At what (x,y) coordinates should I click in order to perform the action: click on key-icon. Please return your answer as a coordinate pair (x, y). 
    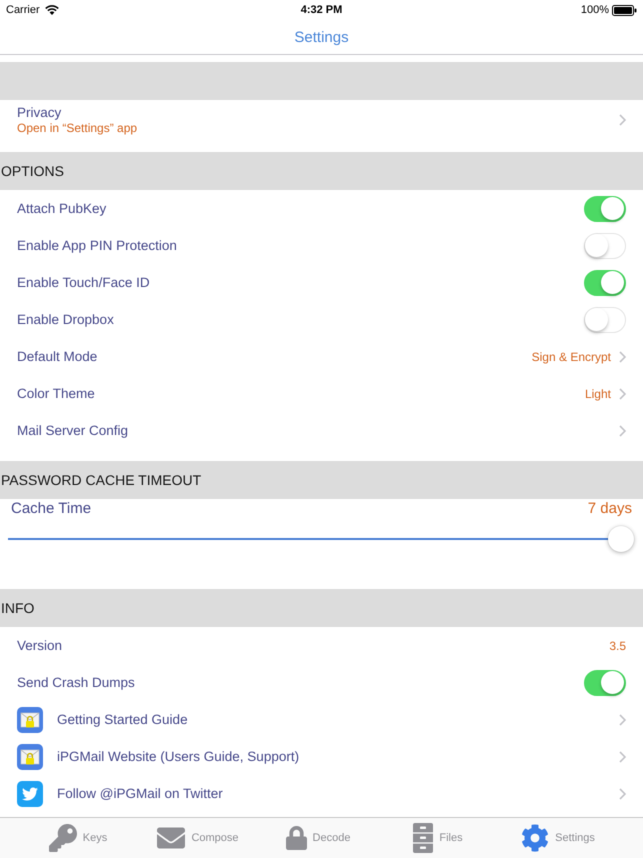
    Looking at the image, I should click on (62, 838).